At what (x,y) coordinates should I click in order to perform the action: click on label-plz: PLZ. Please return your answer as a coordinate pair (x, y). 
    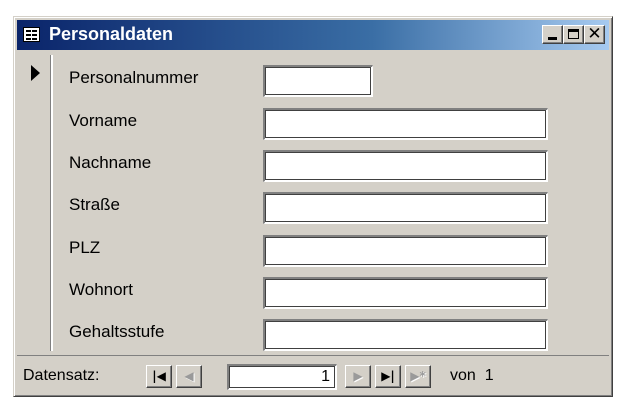
    Looking at the image, I should click on (85, 247).